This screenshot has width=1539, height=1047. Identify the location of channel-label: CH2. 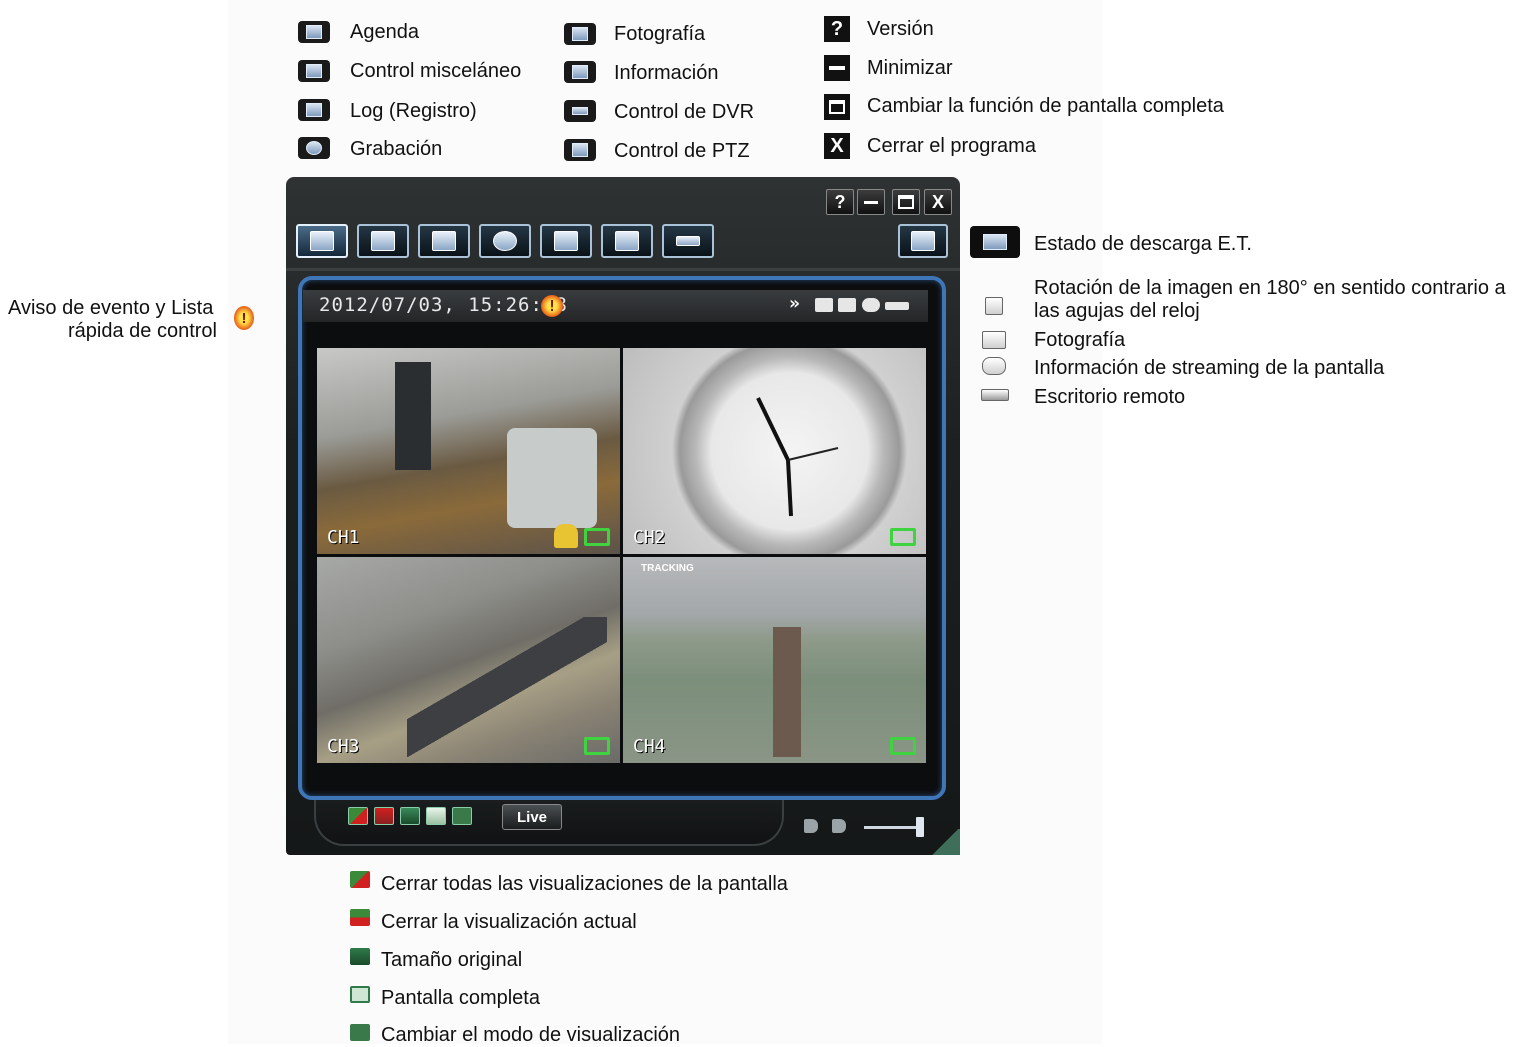
(649, 537).